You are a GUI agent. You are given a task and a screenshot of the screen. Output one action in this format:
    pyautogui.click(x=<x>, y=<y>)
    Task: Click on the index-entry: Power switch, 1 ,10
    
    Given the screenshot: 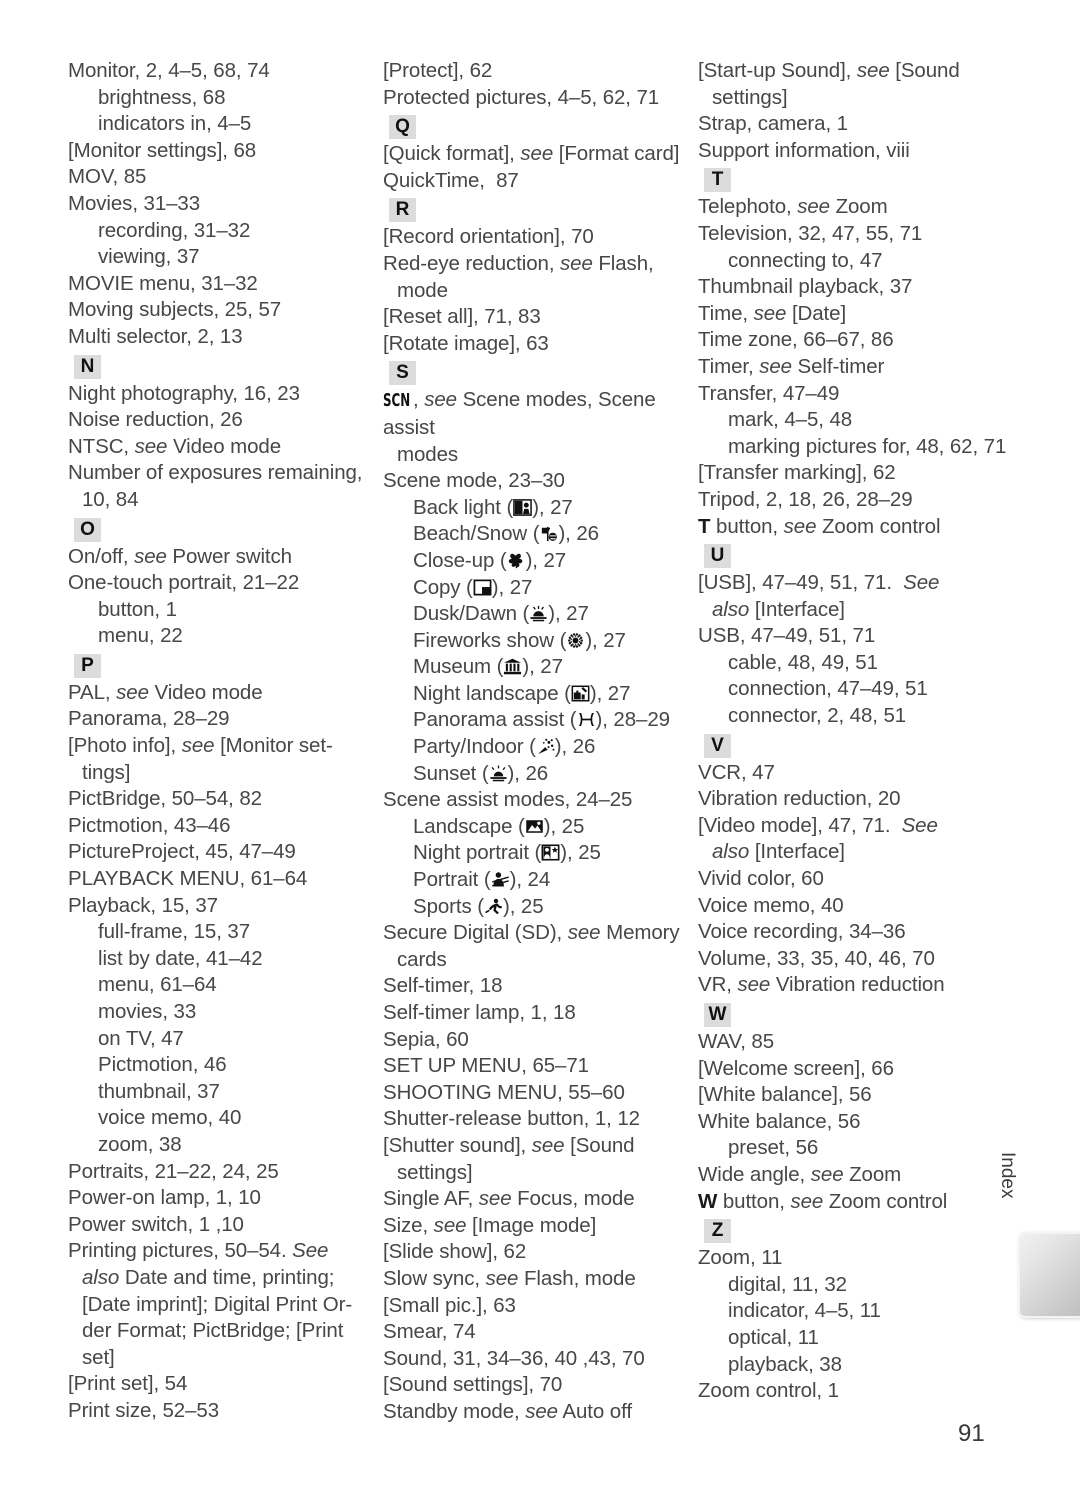 What is the action you would take?
    pyautogui.click(x=156, y=1224)
    